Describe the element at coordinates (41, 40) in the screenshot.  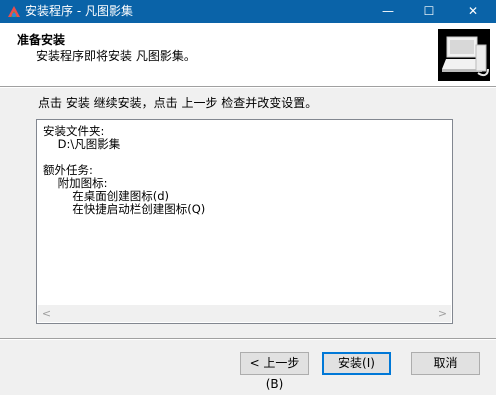
I see `page-title: 准备安装` at that location.